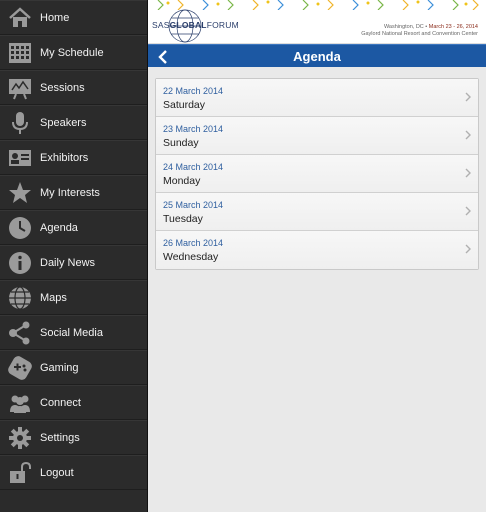 Image resolution: width=486 pixels, height=512 pixels. What do you see at coordinates (70, 192) in the screenshot?
I see `sidebar-item-label: My Interests` at bounding box center [70, 192].